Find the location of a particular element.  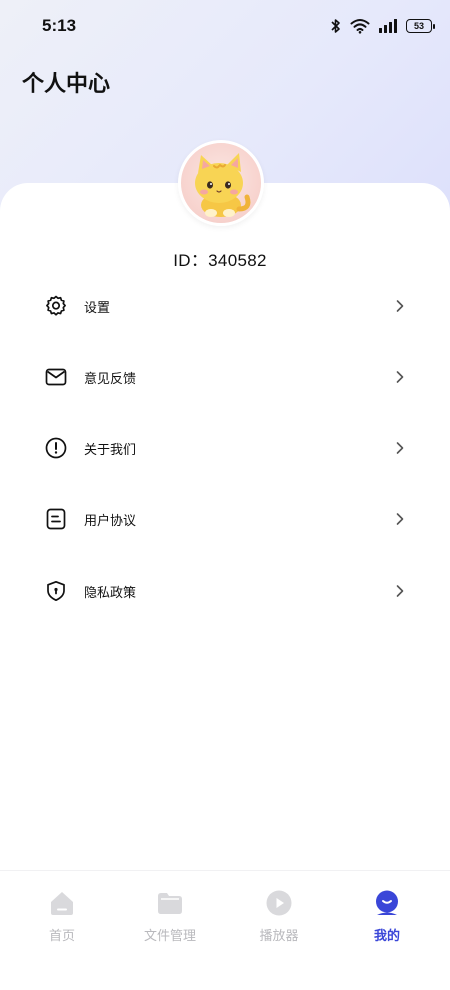

cat-avatar-icon is located at coordinates (223, 185).